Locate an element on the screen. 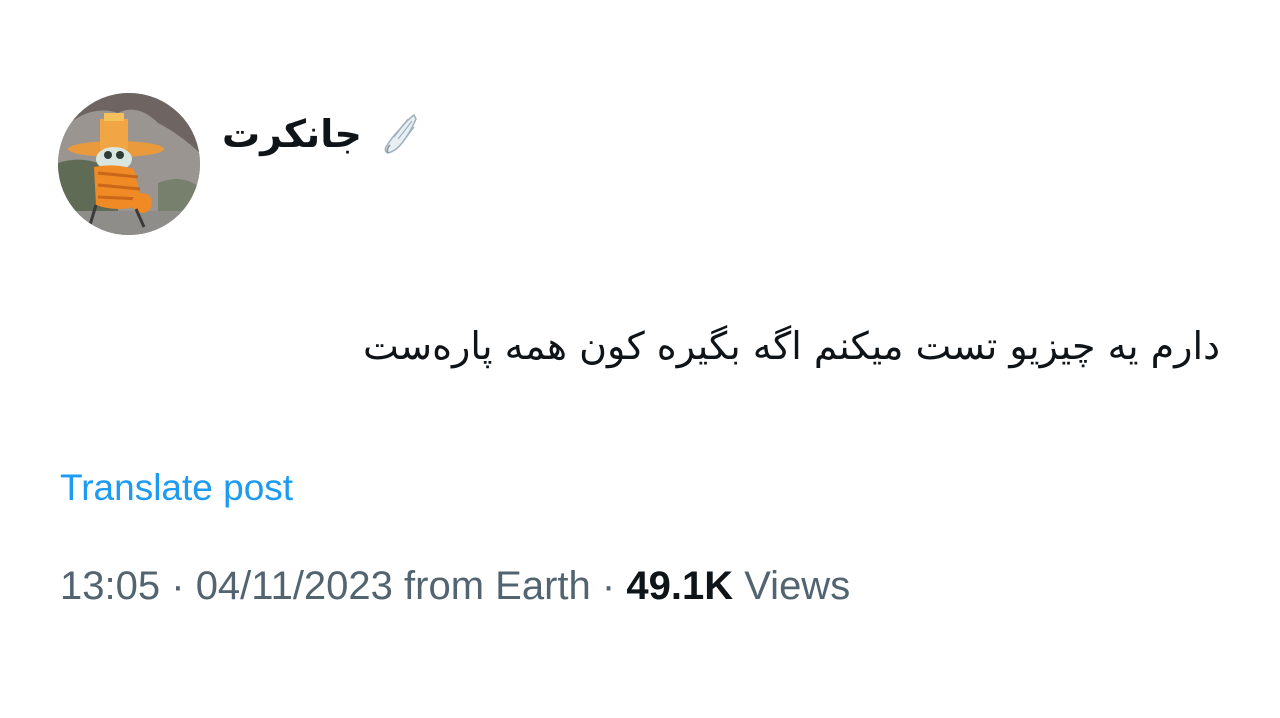 The image size is (1280, 718). author-row: جانکرت is located at coordinates (321, 134).